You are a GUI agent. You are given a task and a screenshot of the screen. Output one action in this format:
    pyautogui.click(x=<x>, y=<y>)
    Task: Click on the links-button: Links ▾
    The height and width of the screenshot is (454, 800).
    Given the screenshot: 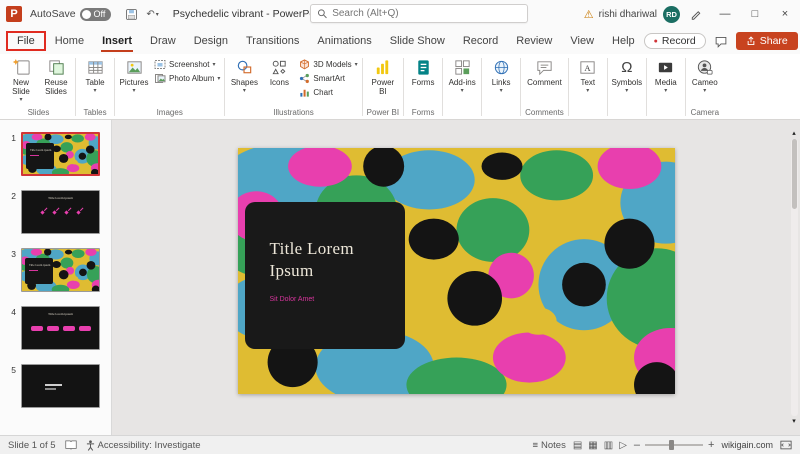 What is the action you would take?
    pyautogui.click(x=501, y=76)
    